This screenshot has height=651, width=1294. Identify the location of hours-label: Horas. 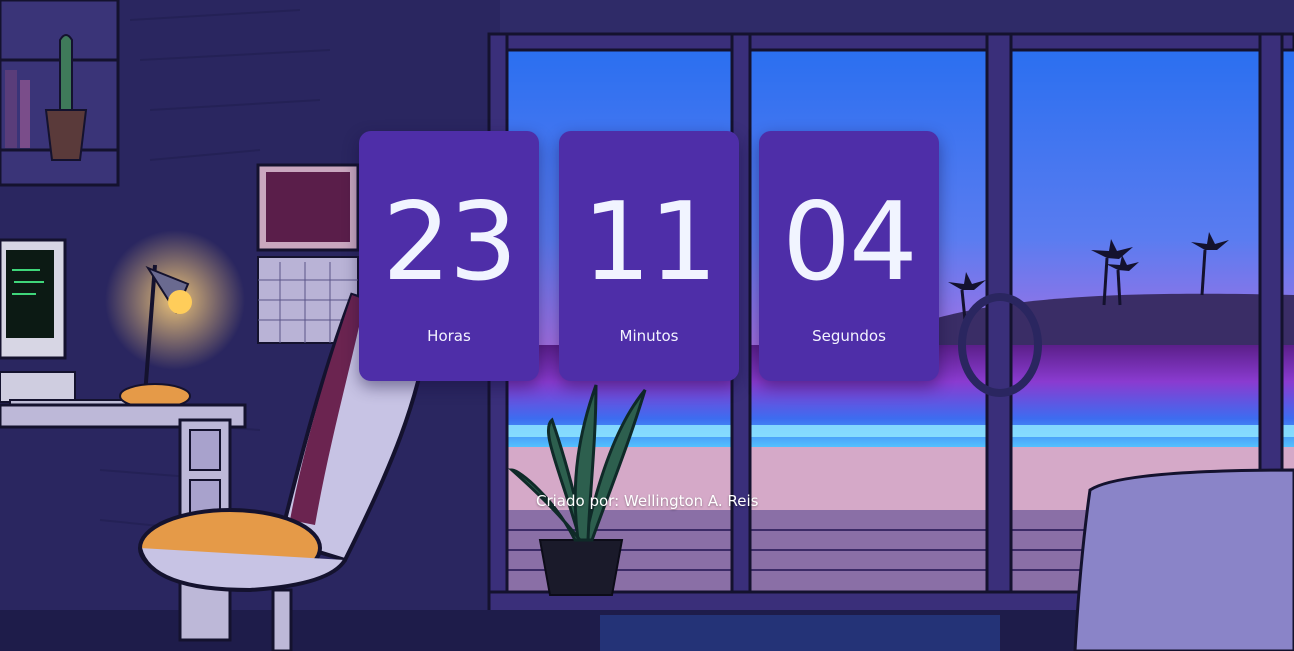
(449, 336).